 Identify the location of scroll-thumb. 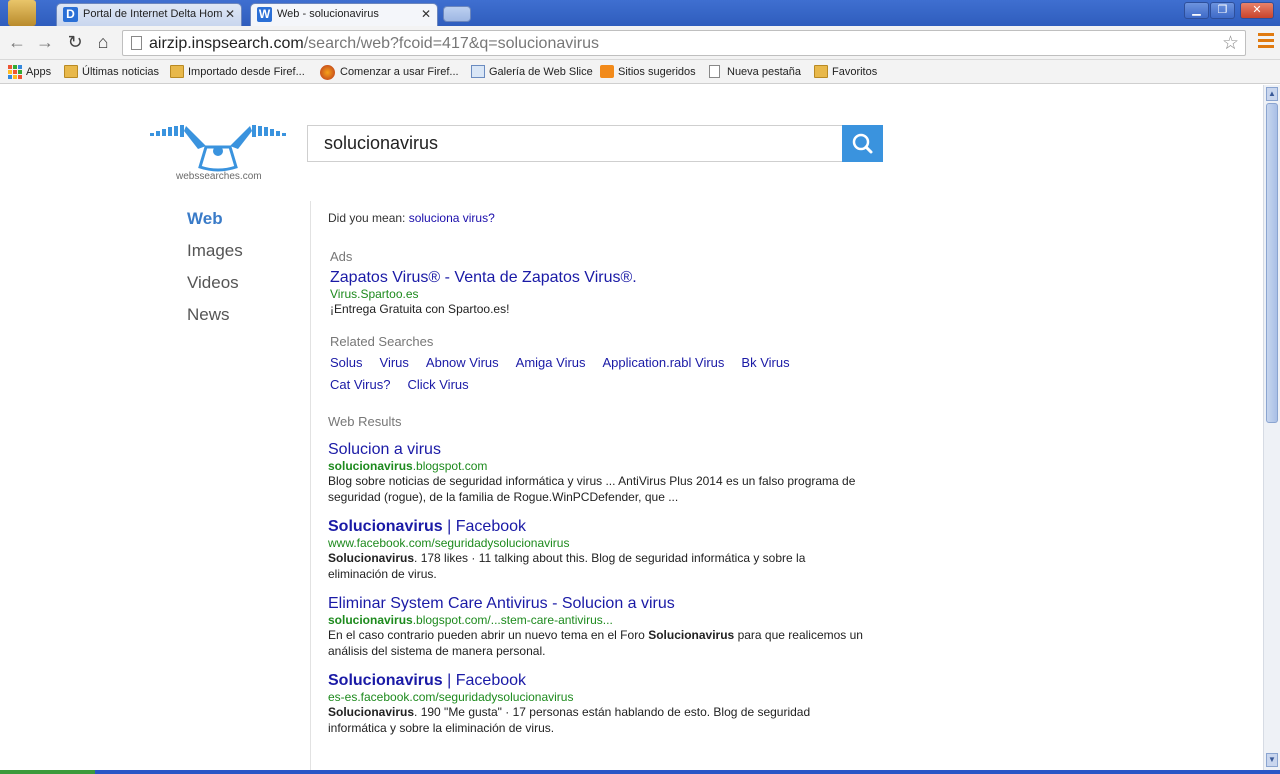
(1272, 263).